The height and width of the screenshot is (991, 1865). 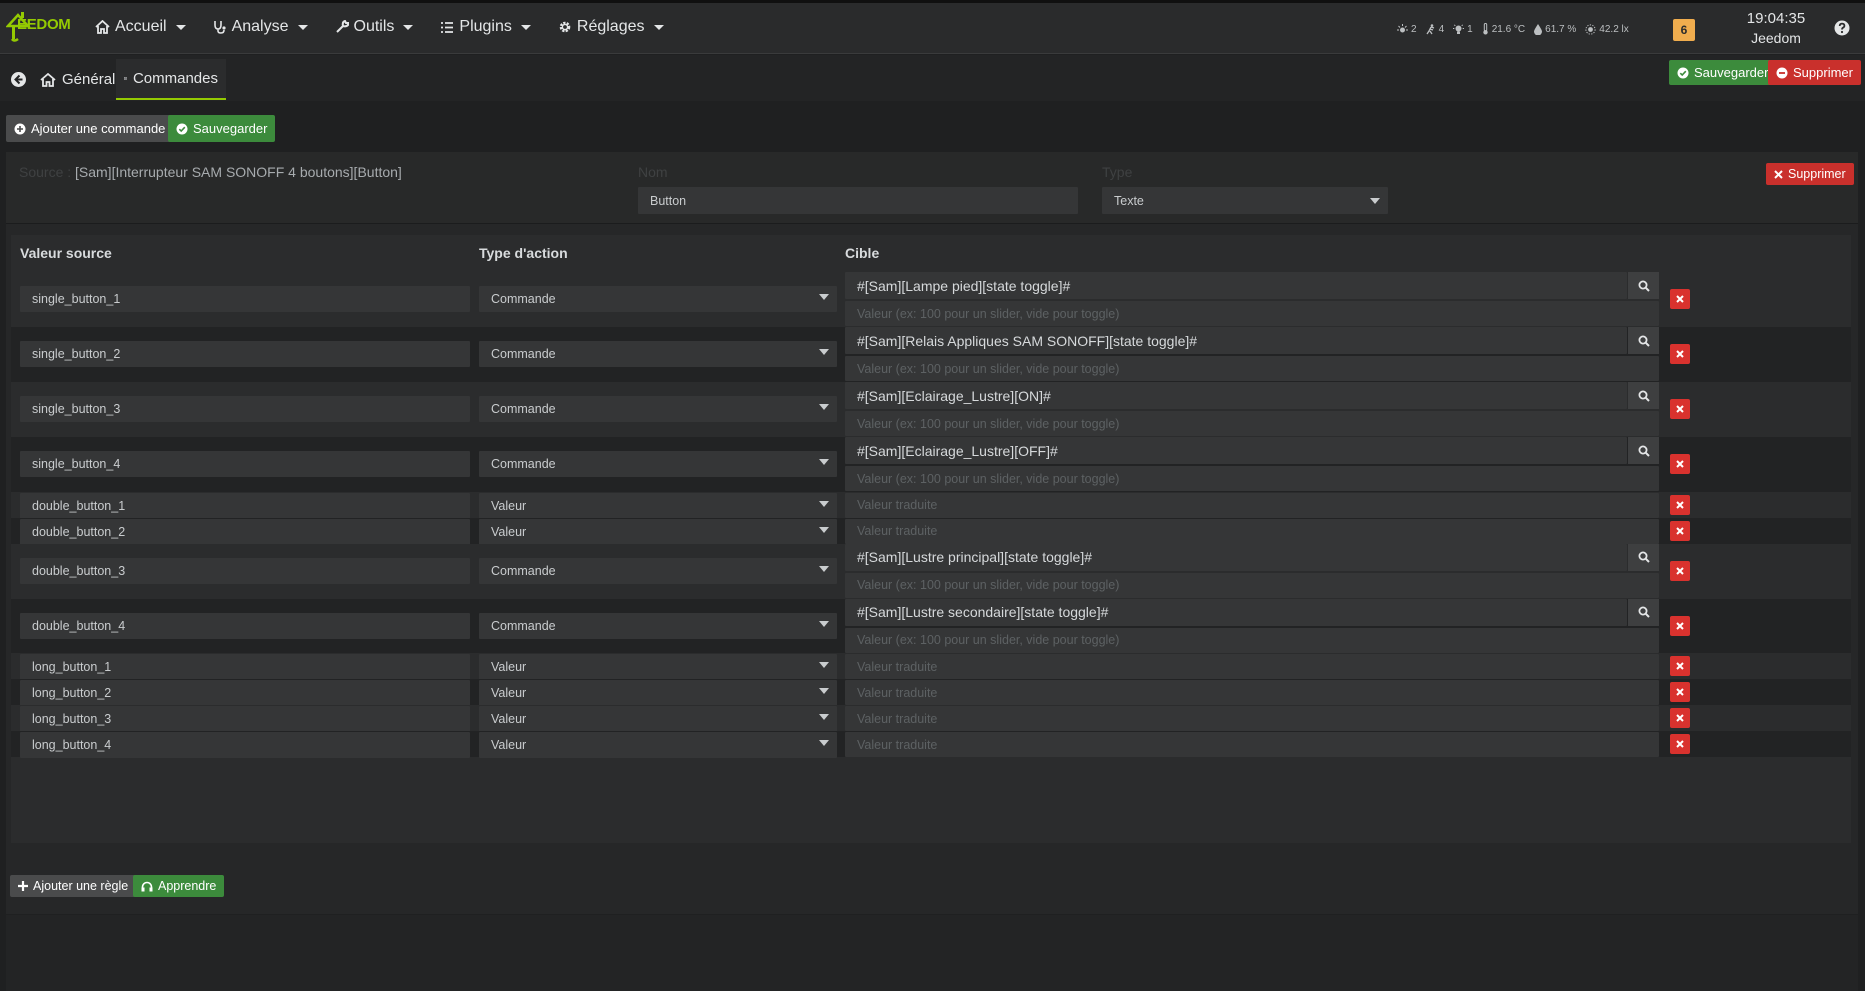 I want to click on bulbs-summary: 1, so click(x=1463, y=29).